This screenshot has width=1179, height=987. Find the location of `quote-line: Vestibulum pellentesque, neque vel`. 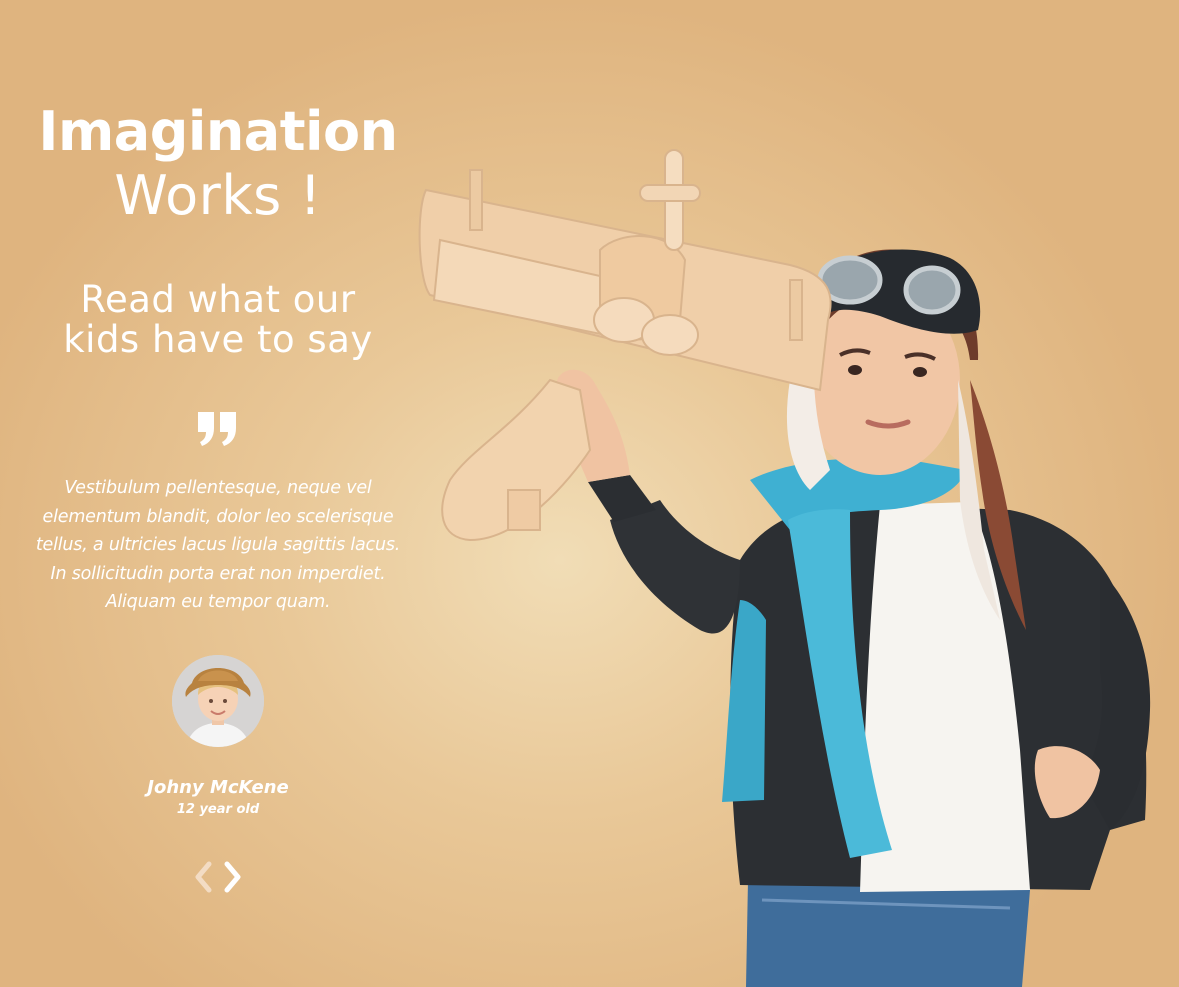

quote-line: Vestibulum pellentesque, neque vel is located at coordinates (218, 488).